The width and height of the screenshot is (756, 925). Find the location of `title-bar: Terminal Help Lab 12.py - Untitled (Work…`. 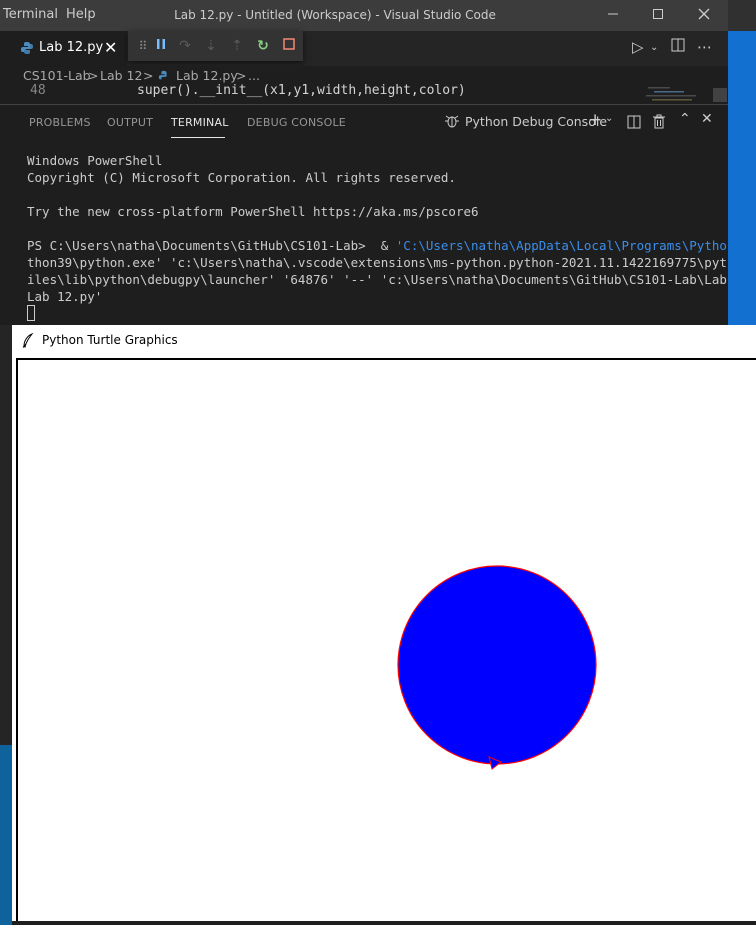

title-bar: Terminal Help Lab 12.py - Untitled (Work… is located at coordinates (378, 15).